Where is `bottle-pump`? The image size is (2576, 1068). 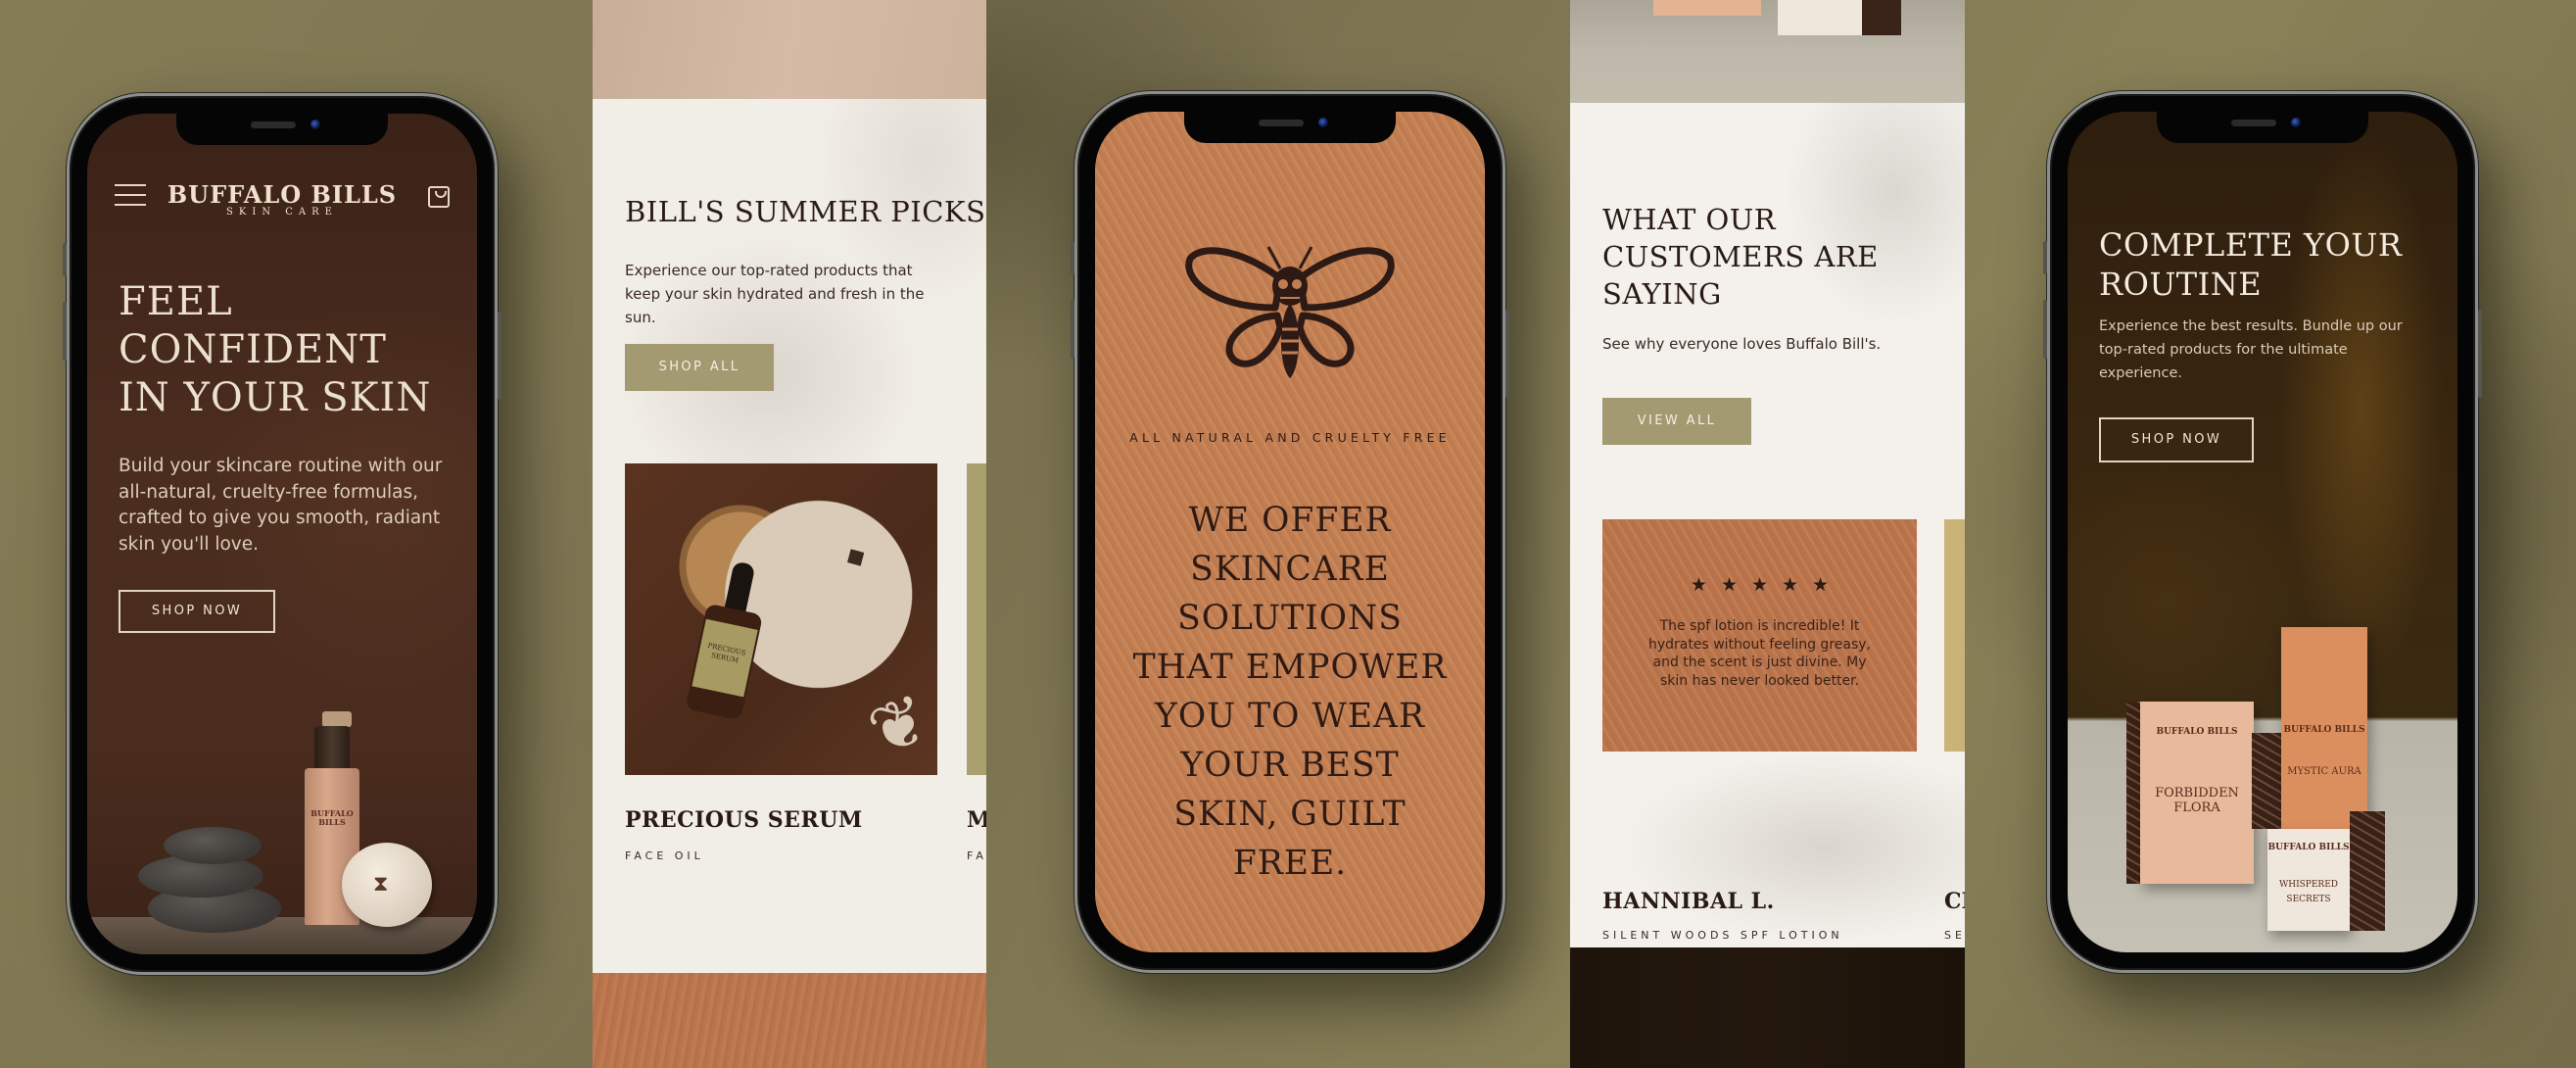 bottle-pump is located at coordinates (337, 719).